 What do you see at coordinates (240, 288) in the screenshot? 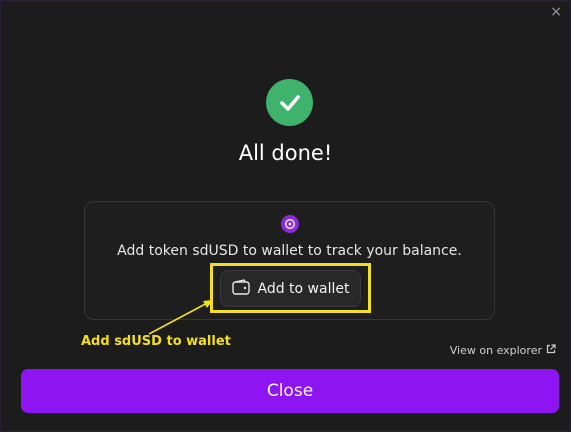
I see `wallet-icon` at bounding box center [240, 288].